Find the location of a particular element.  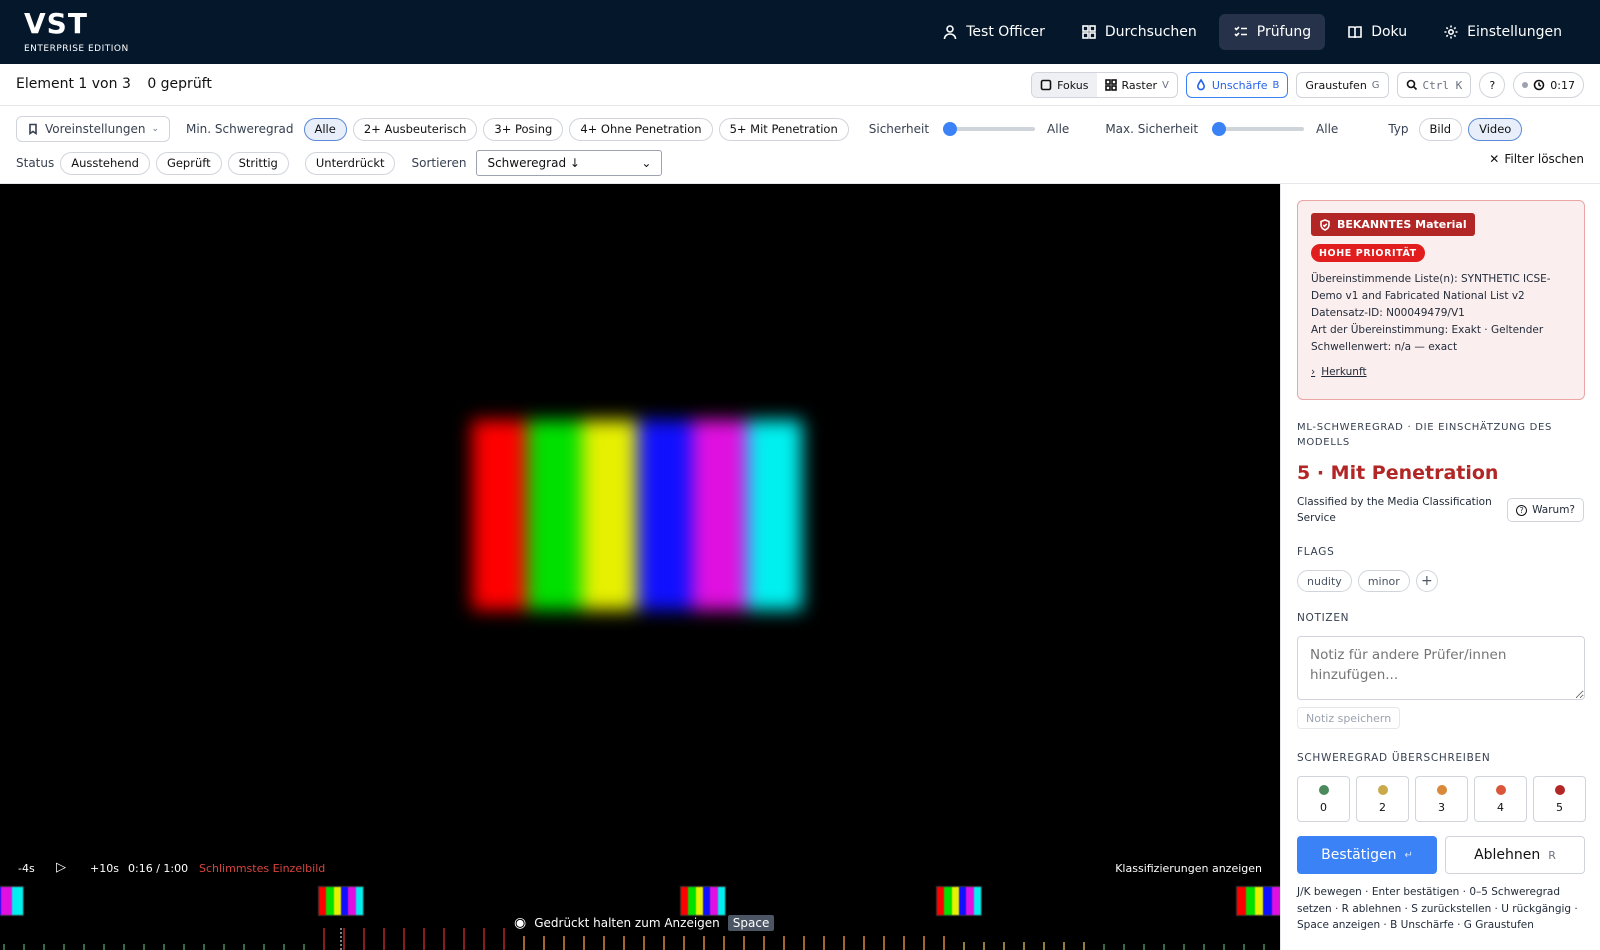

severity-chip-2: 2+ Ausbeuterisch is located at coordinates (415, 129).